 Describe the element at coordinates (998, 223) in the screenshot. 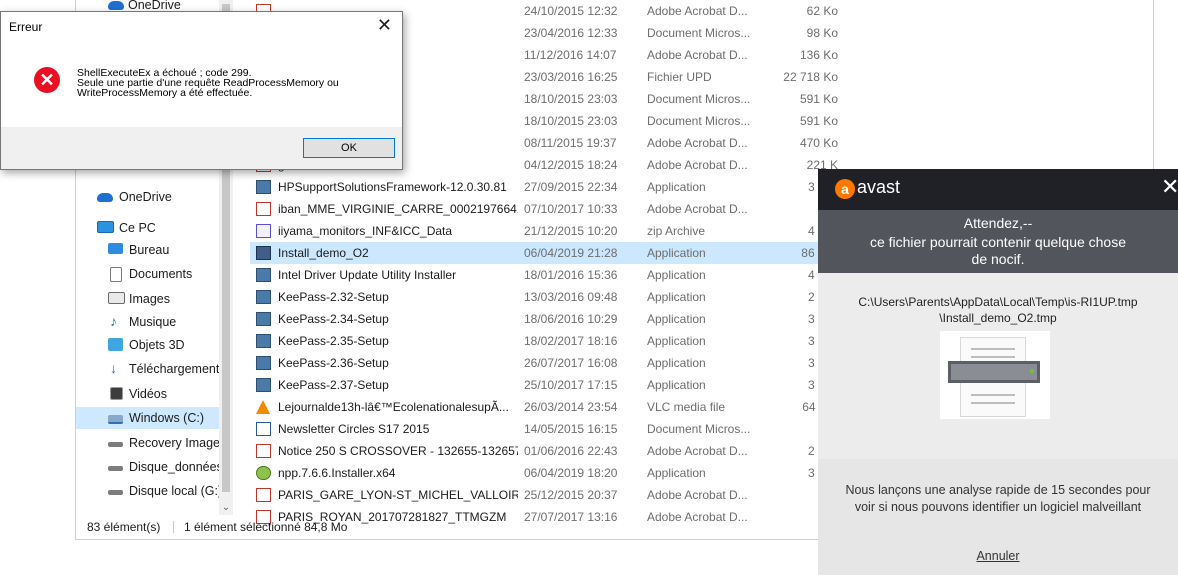

I see `warning-heading: Attendez,--` at that location.